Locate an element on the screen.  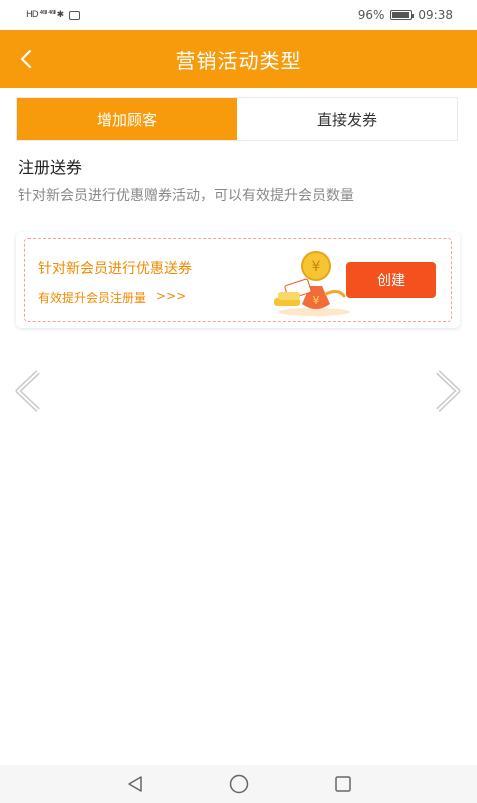
promo-chevrons: >>> is located at coordinates (171, 296).